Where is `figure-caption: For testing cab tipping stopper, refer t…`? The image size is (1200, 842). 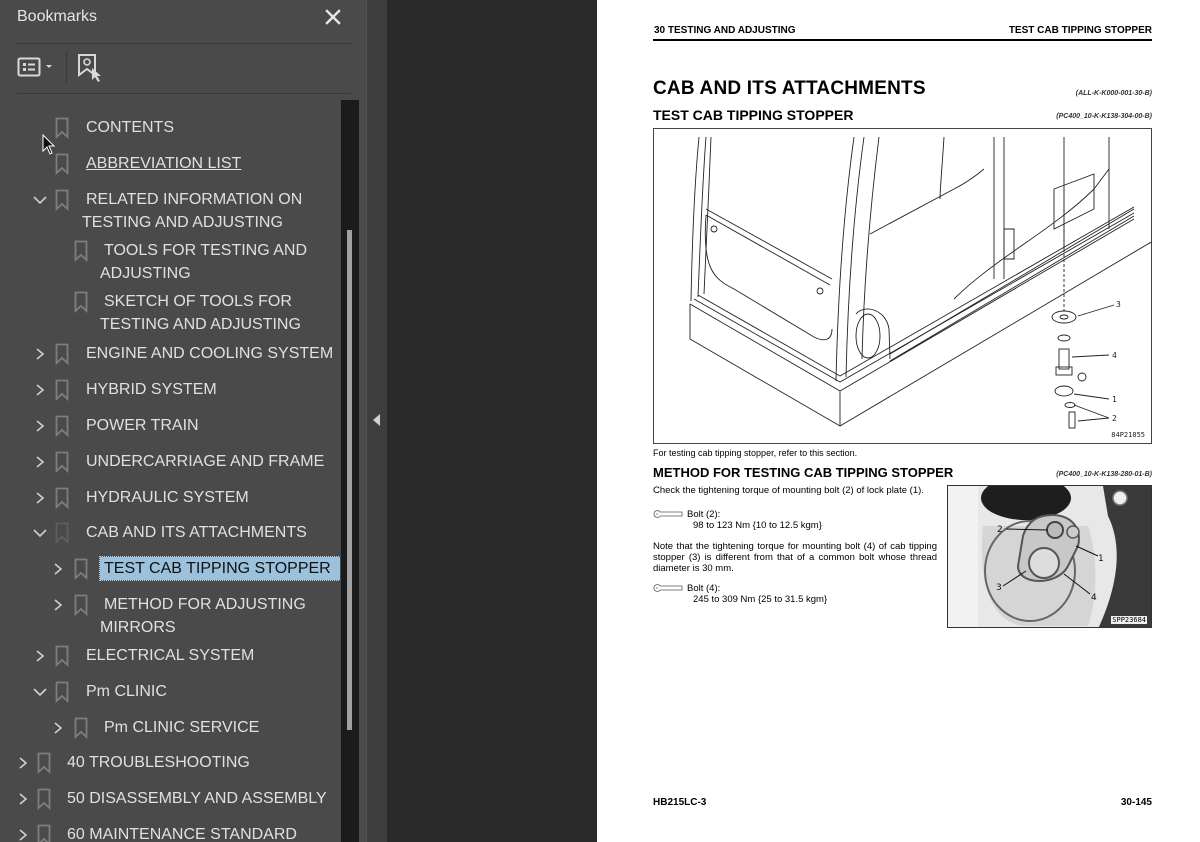
figure-caption: For testing cab tipping stopper, refer t… is located at coordinates (755, 453).